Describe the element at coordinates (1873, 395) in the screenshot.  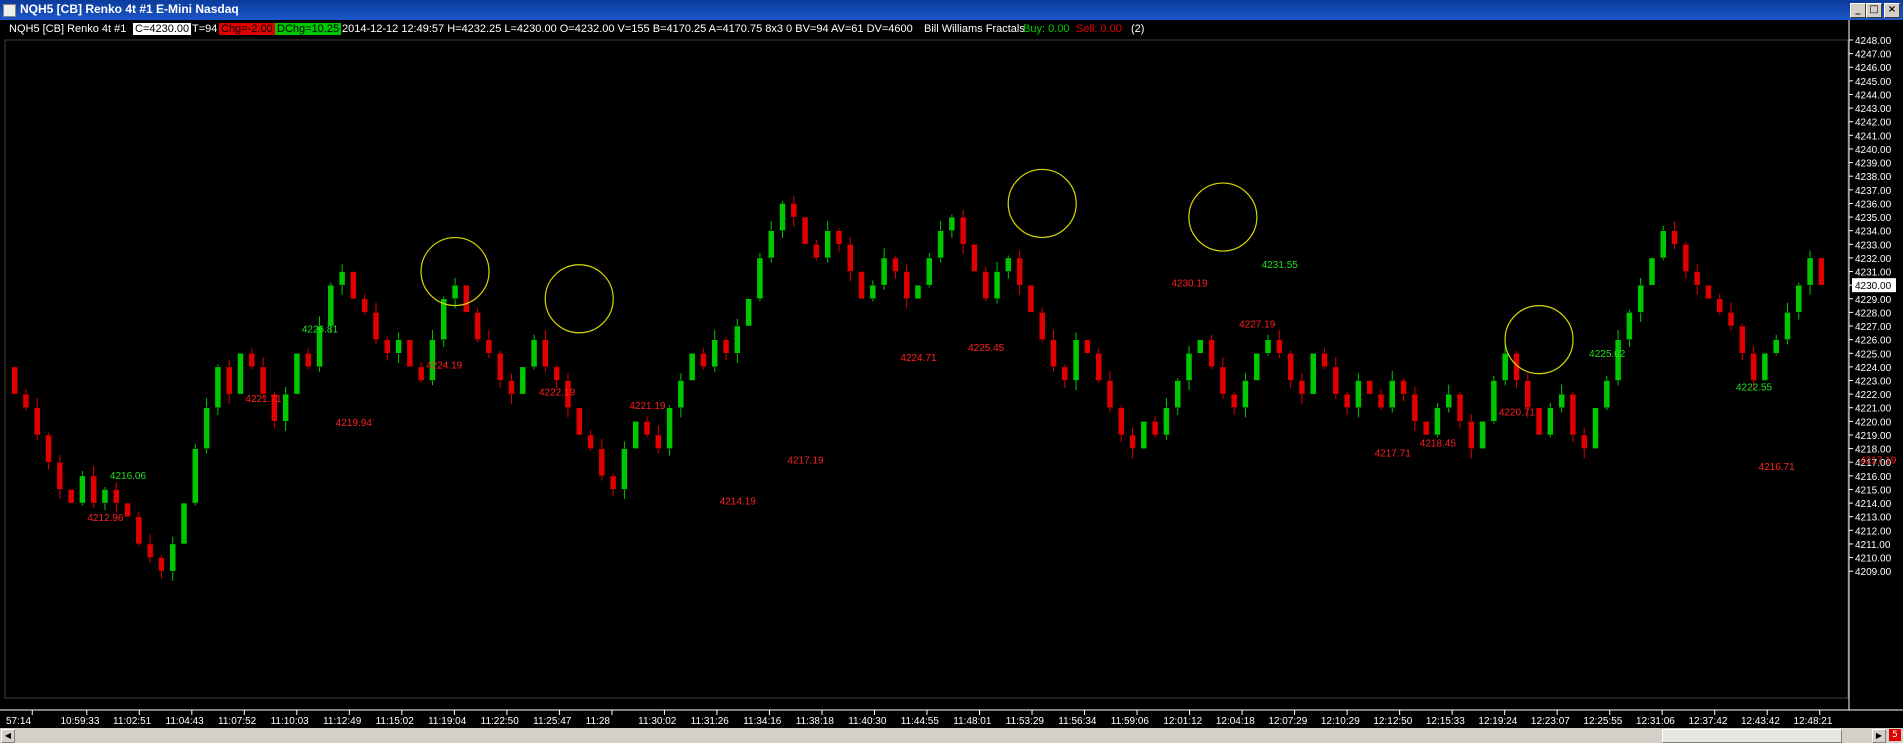
I see `y-tick-label: 4222.00` at that location.